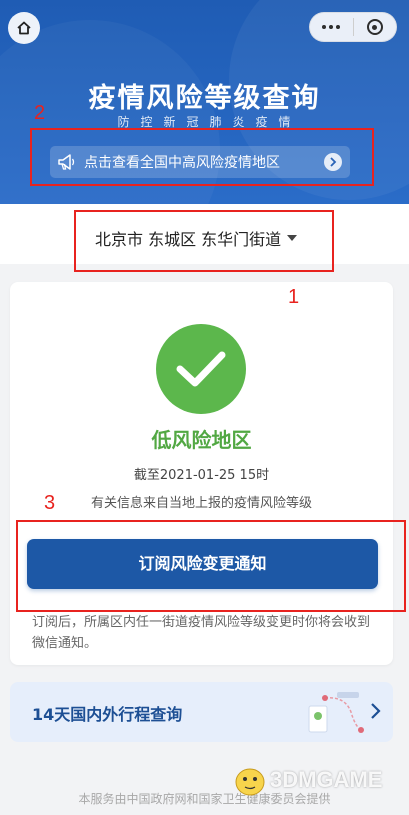 Image resolution: width=409 pixels, height=815 pixels. I want to click on annotation-number-1: 1, so click(294, 297).